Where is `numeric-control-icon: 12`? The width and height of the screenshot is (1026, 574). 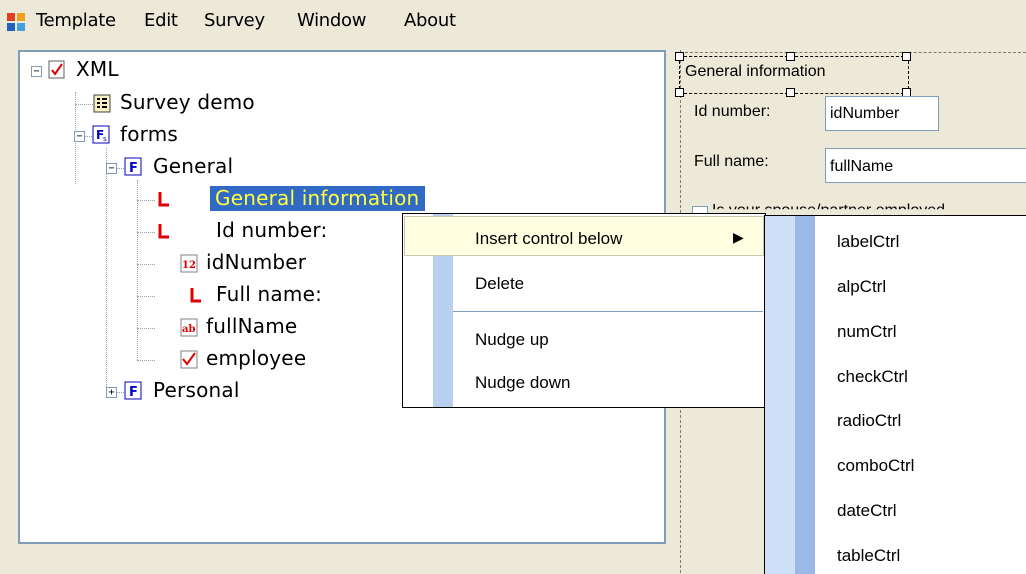 numeric-control-icon: 12 is located at coordinates (189, 263).